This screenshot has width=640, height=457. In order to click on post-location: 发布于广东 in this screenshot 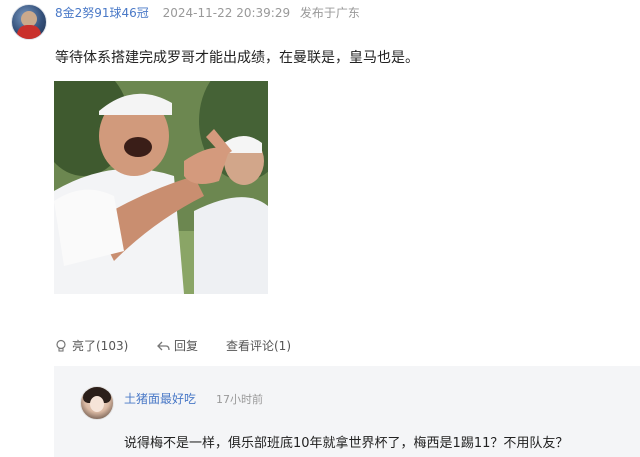, I will do `click(329, 13)`.